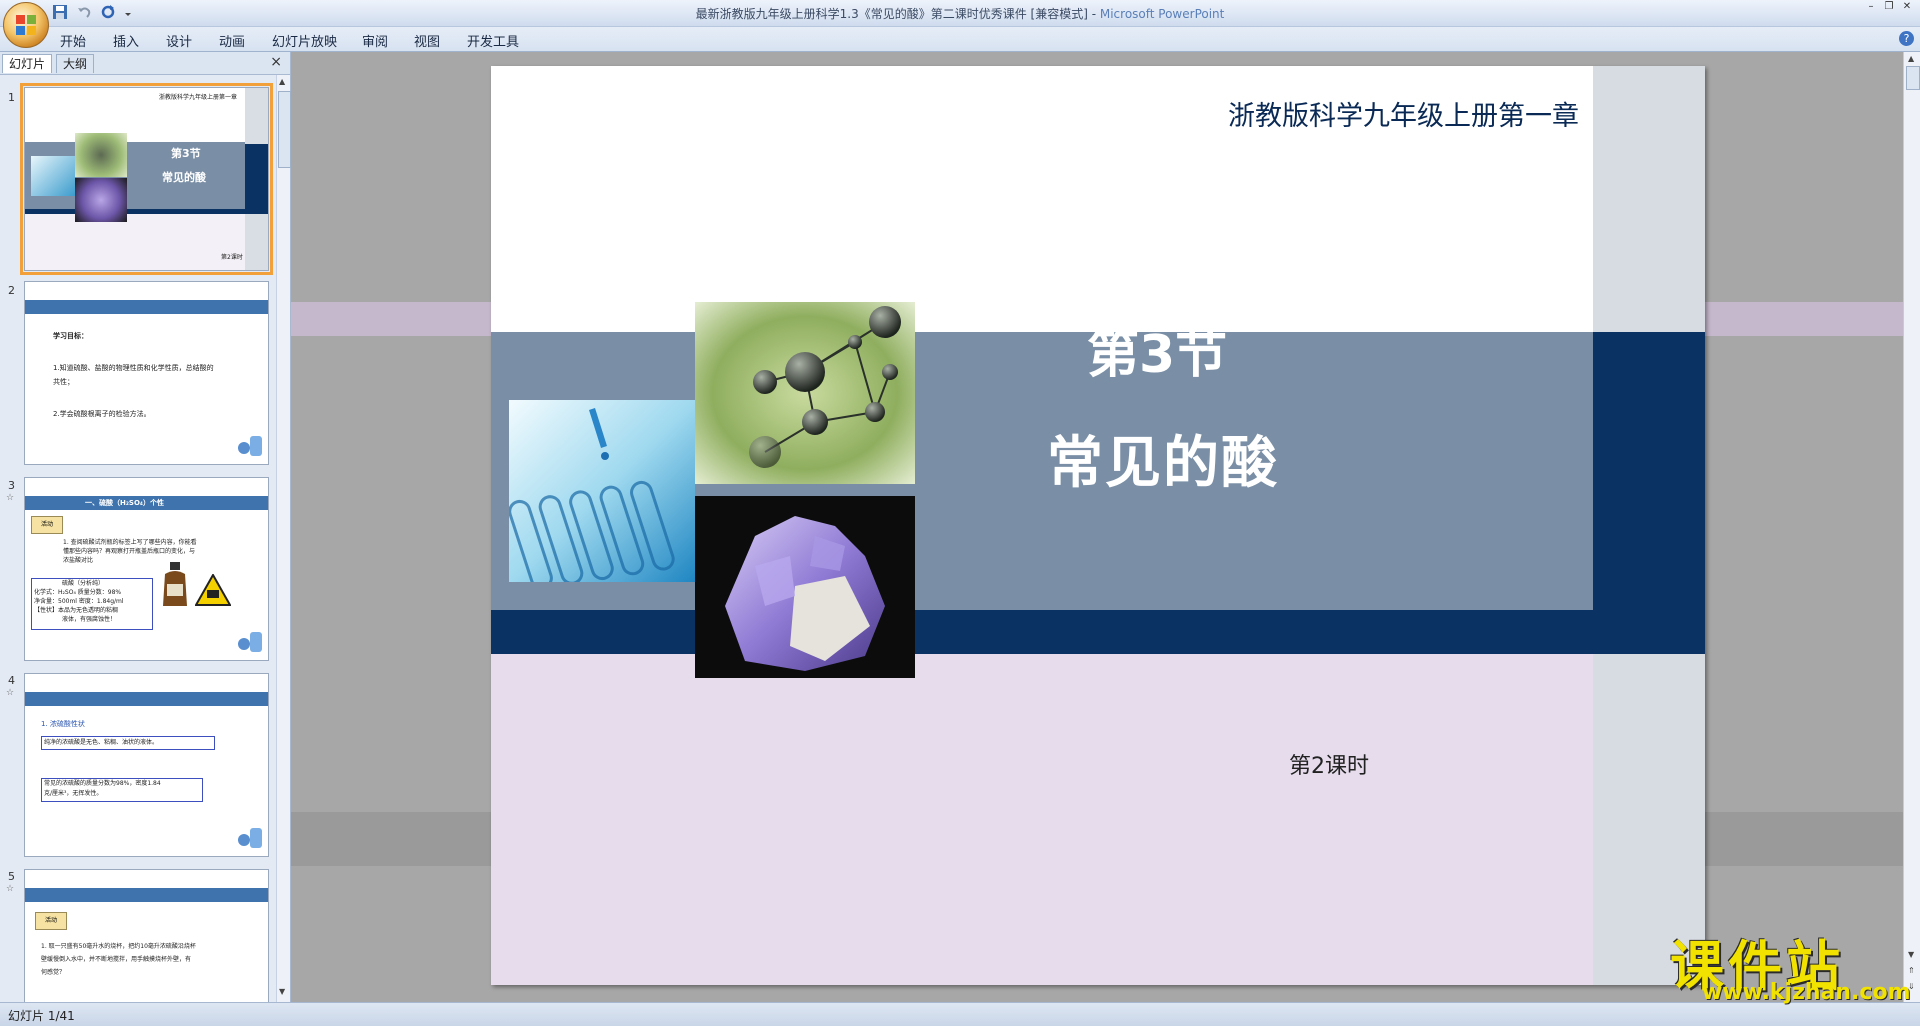 The image size is (1920, 1026). Describe the element at coordinates (145, 63) in the screenshot. I see `panel-tabs: 幻灯片 大纲 ×` at that location.